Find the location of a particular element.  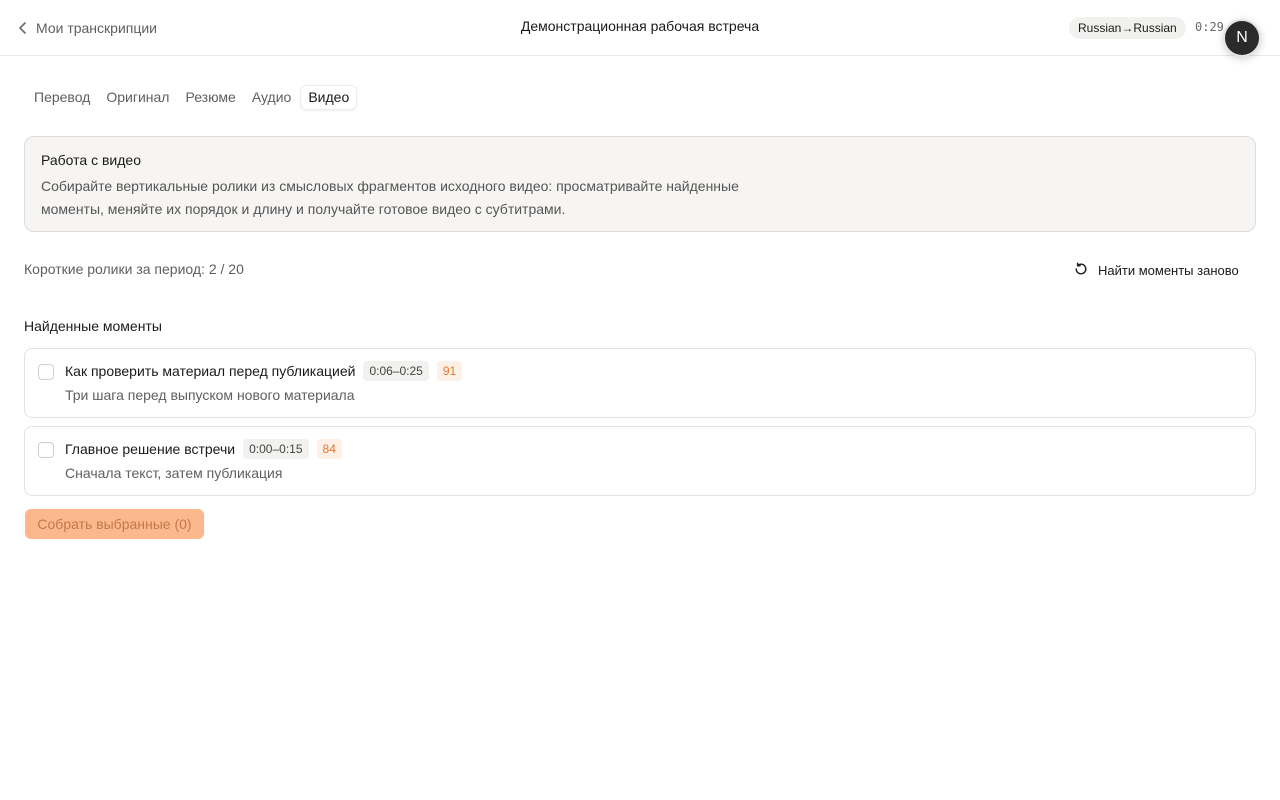

back-to-transcripts-link: Мои транскрипции is located at coordinates (87, 28).